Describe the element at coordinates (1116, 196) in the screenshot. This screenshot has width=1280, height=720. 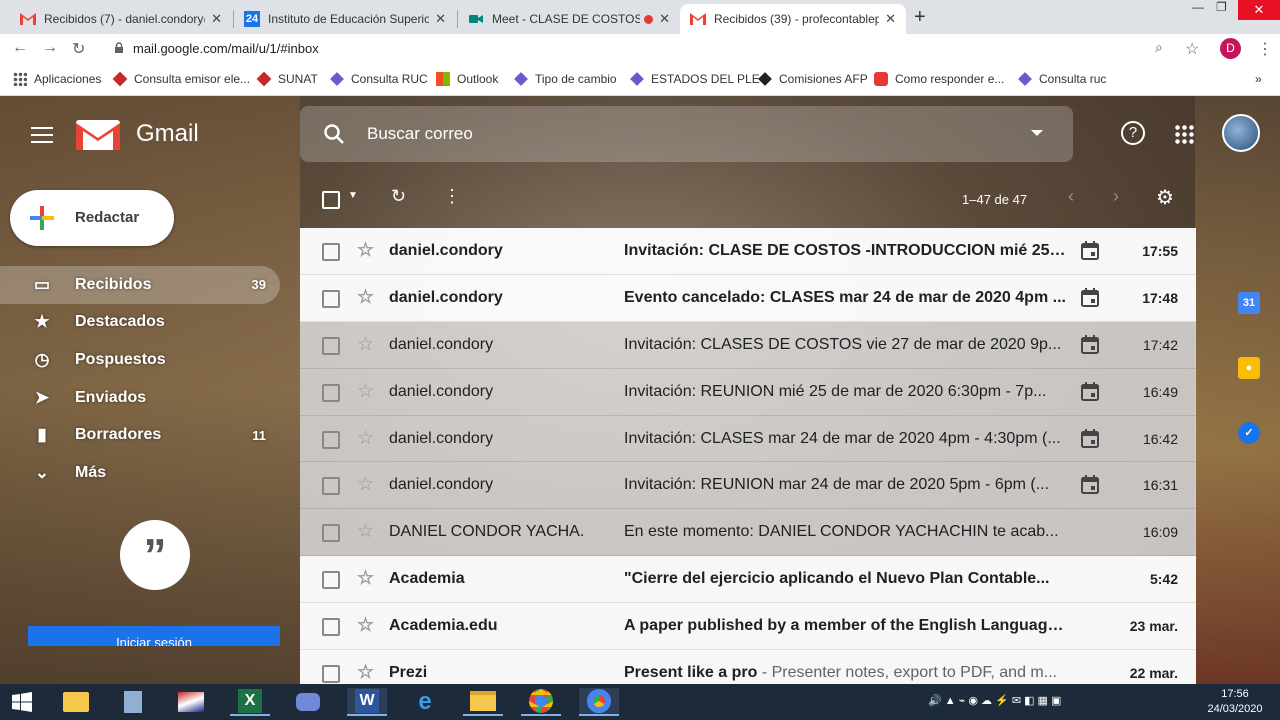
I see `next-page-icon: ›` at that location.